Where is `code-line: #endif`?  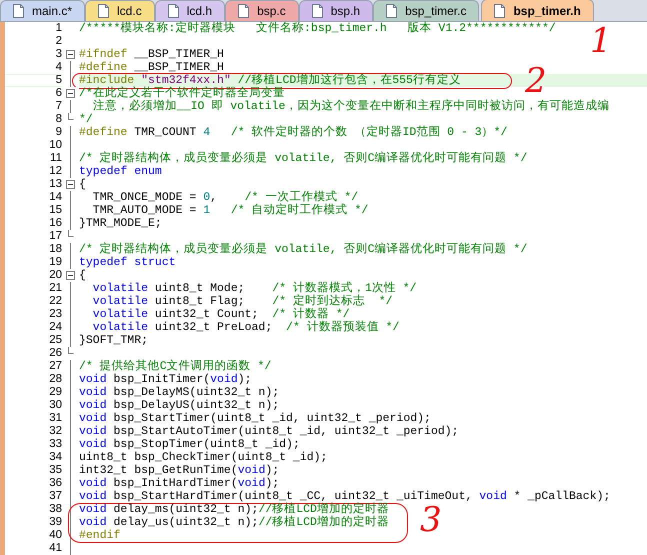 code-line: #endif is located at coordinates (99, 535).